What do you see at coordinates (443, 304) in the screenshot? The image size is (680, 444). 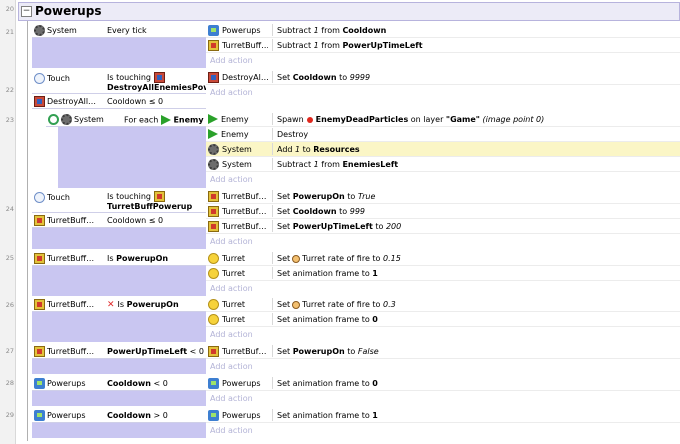 I see `action-row: Turret Set Turret rate of fire to 0.3` at bounding box center [443, 304].